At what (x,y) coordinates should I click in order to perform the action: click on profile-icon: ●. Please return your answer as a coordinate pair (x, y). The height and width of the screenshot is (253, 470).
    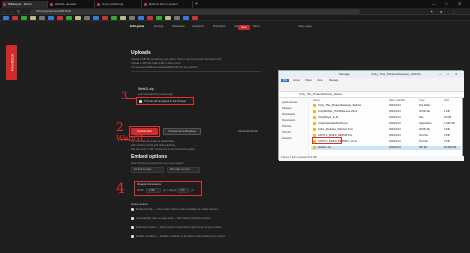
    Looking at the image, I should click on (441, 11).